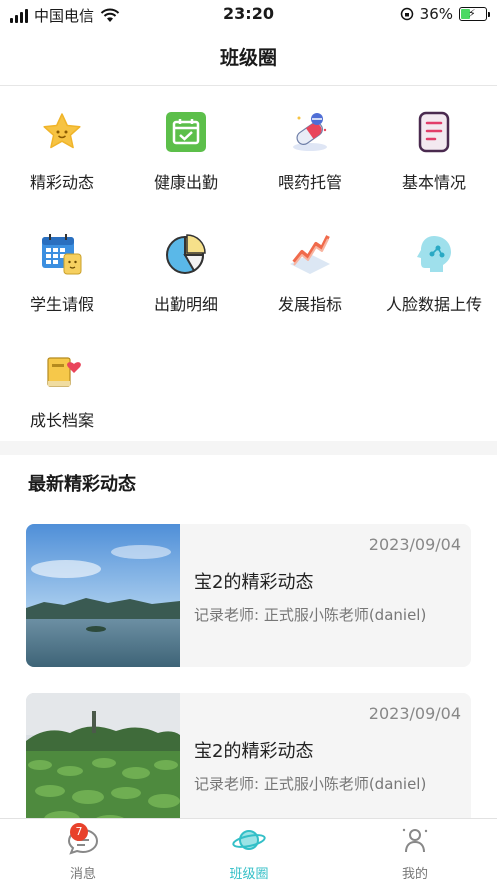  Describe the element at coordinates (19, 15) in the screenshot. I see `signal-icon` at that location.